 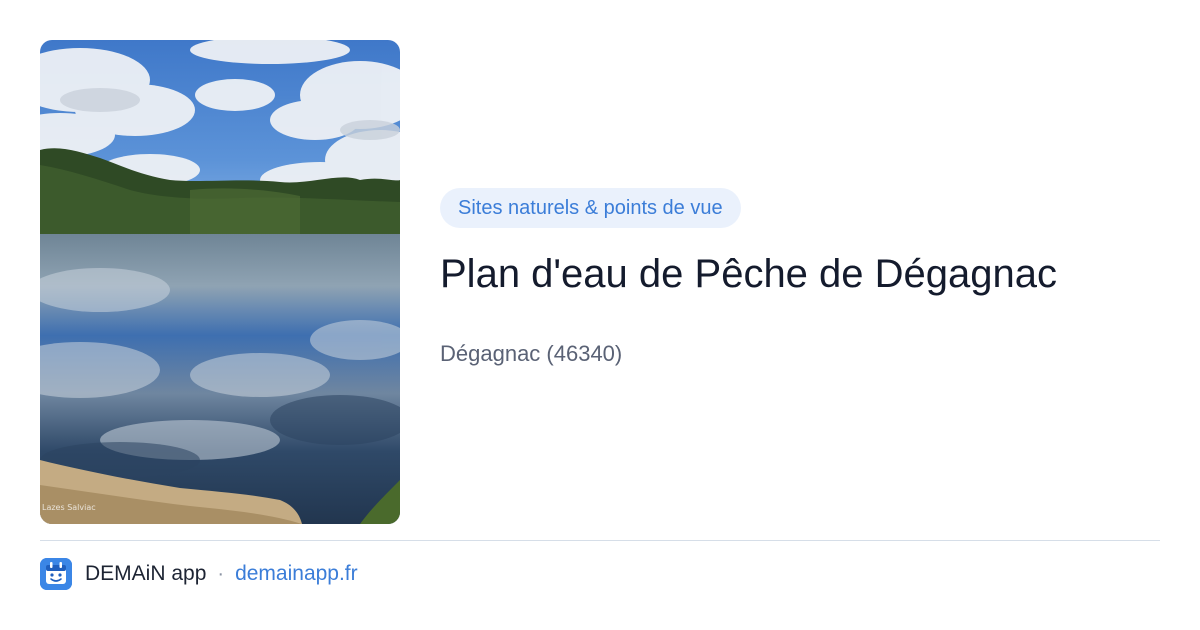 I want to click on footer-divider, so click(x=600, y=540).